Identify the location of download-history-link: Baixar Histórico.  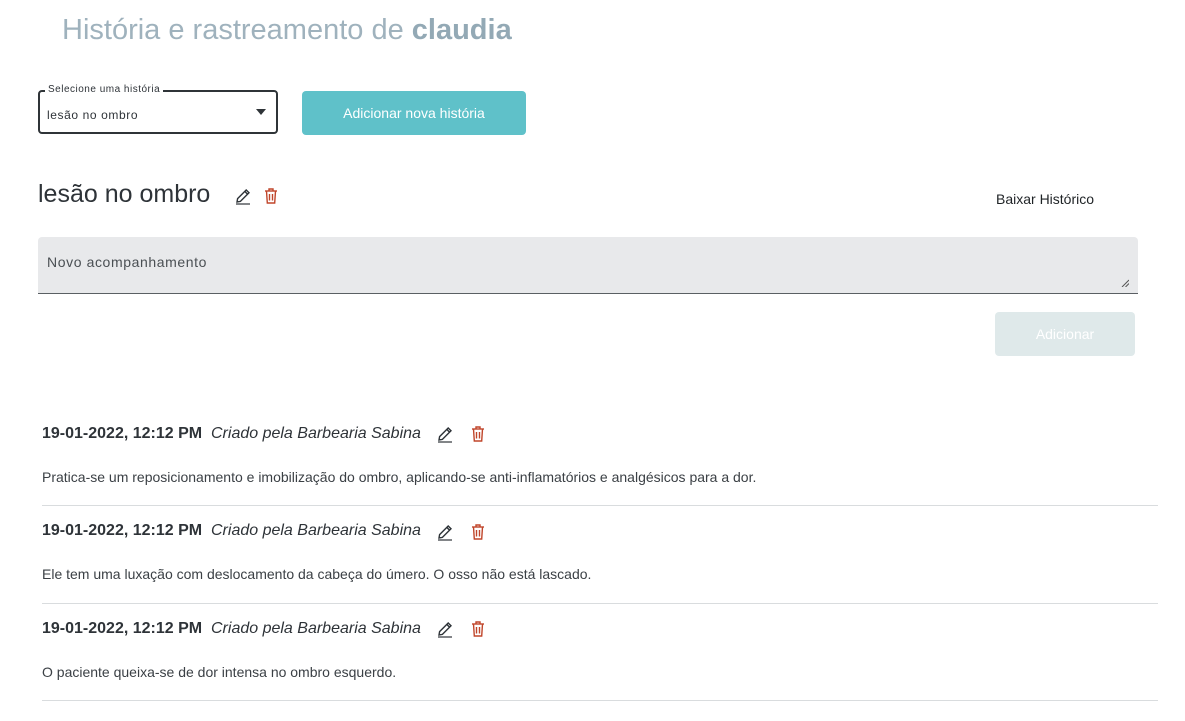
(1045, 199).